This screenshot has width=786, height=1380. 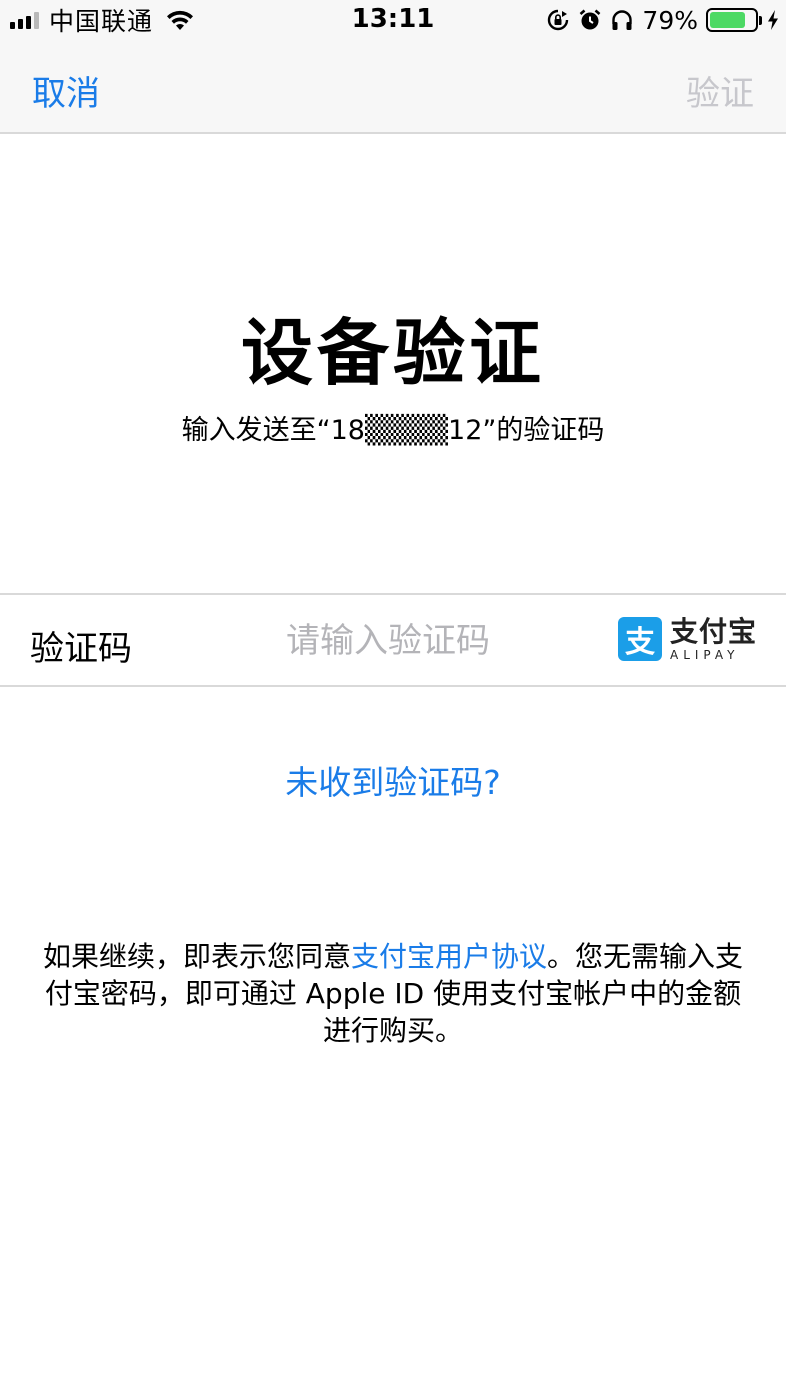 I want to click on alipay-wordmark: 支付宝 ALIPAY, so click(x=714, y=638).